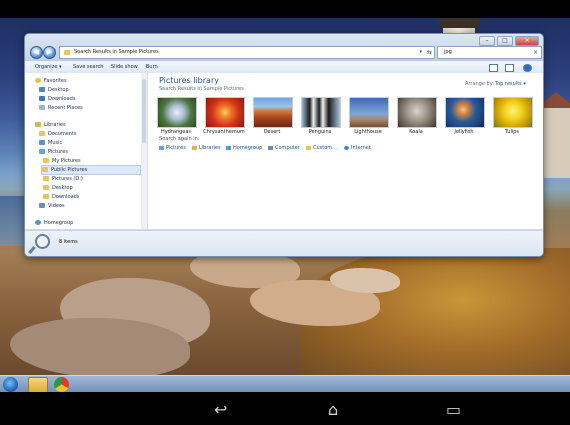 This screenshot has width=570, height=425. I want to click on thumbnail-jellyfish: Jellyfish, so click(465, 116).